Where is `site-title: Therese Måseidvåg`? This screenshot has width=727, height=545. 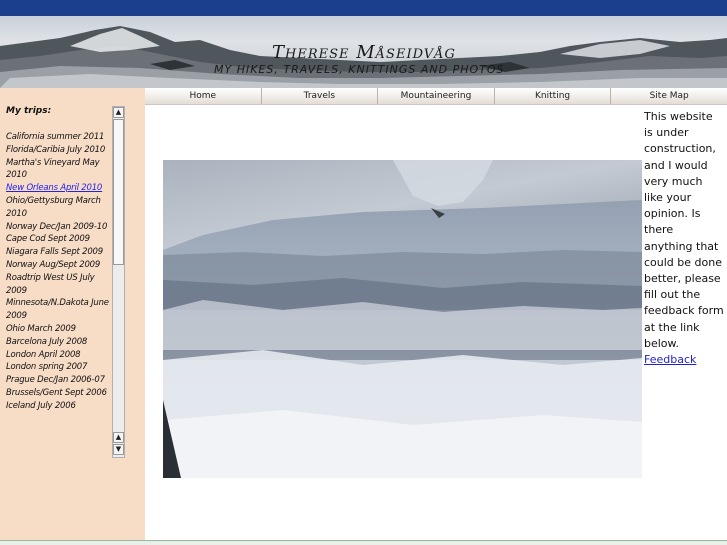 site-title: Therese Måseidvåg is located at coordinates (364, 52).